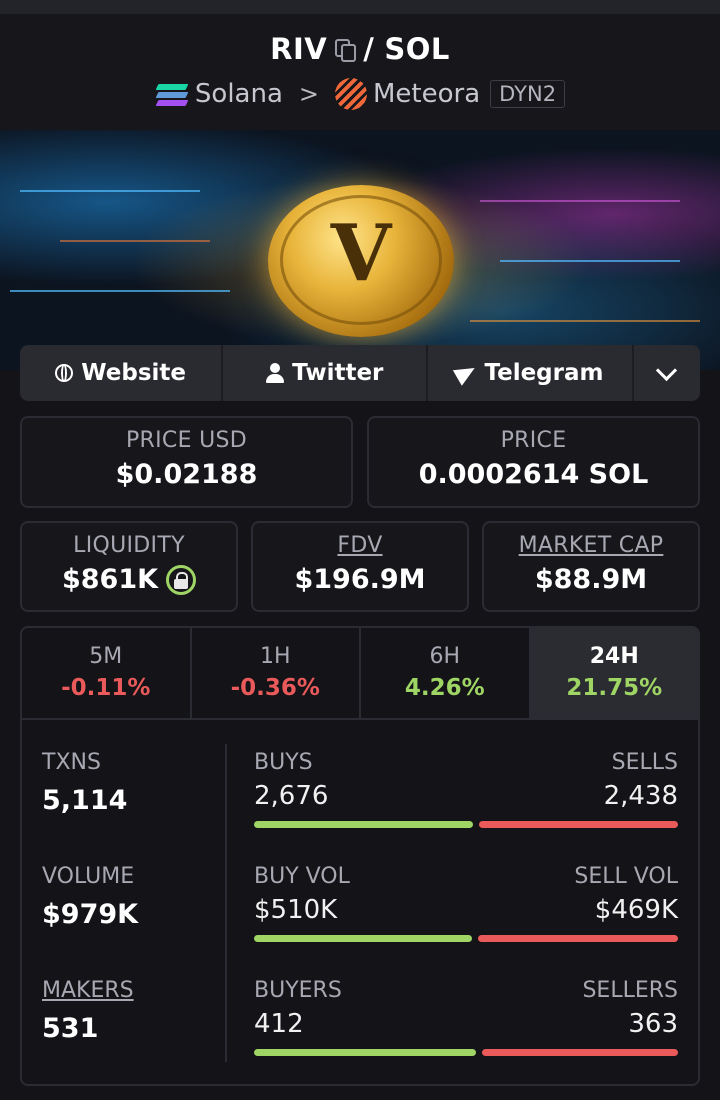 This screenshot has height=1100, width=720. What do you see at coordinates (345, 49) in the screenshot?
I see `copy-icon` at bounding box center [345, 49].